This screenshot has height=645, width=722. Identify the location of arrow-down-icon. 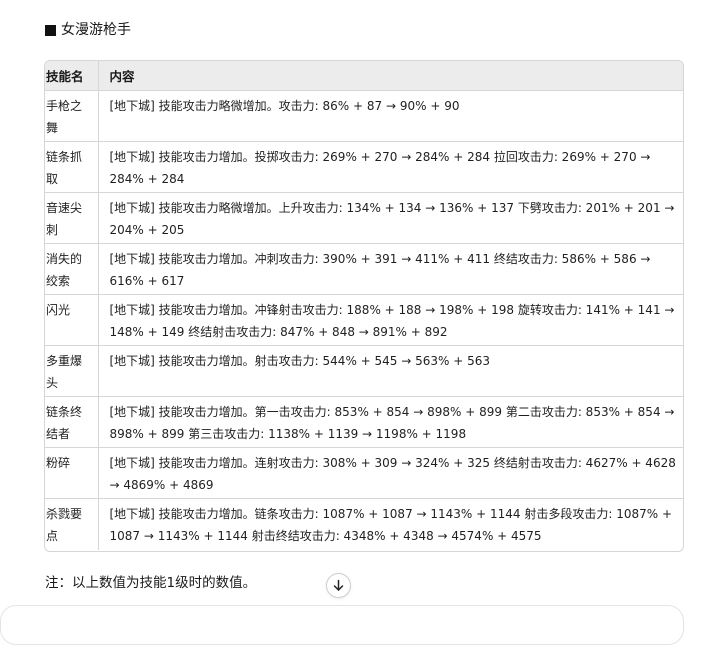
(338, 585).